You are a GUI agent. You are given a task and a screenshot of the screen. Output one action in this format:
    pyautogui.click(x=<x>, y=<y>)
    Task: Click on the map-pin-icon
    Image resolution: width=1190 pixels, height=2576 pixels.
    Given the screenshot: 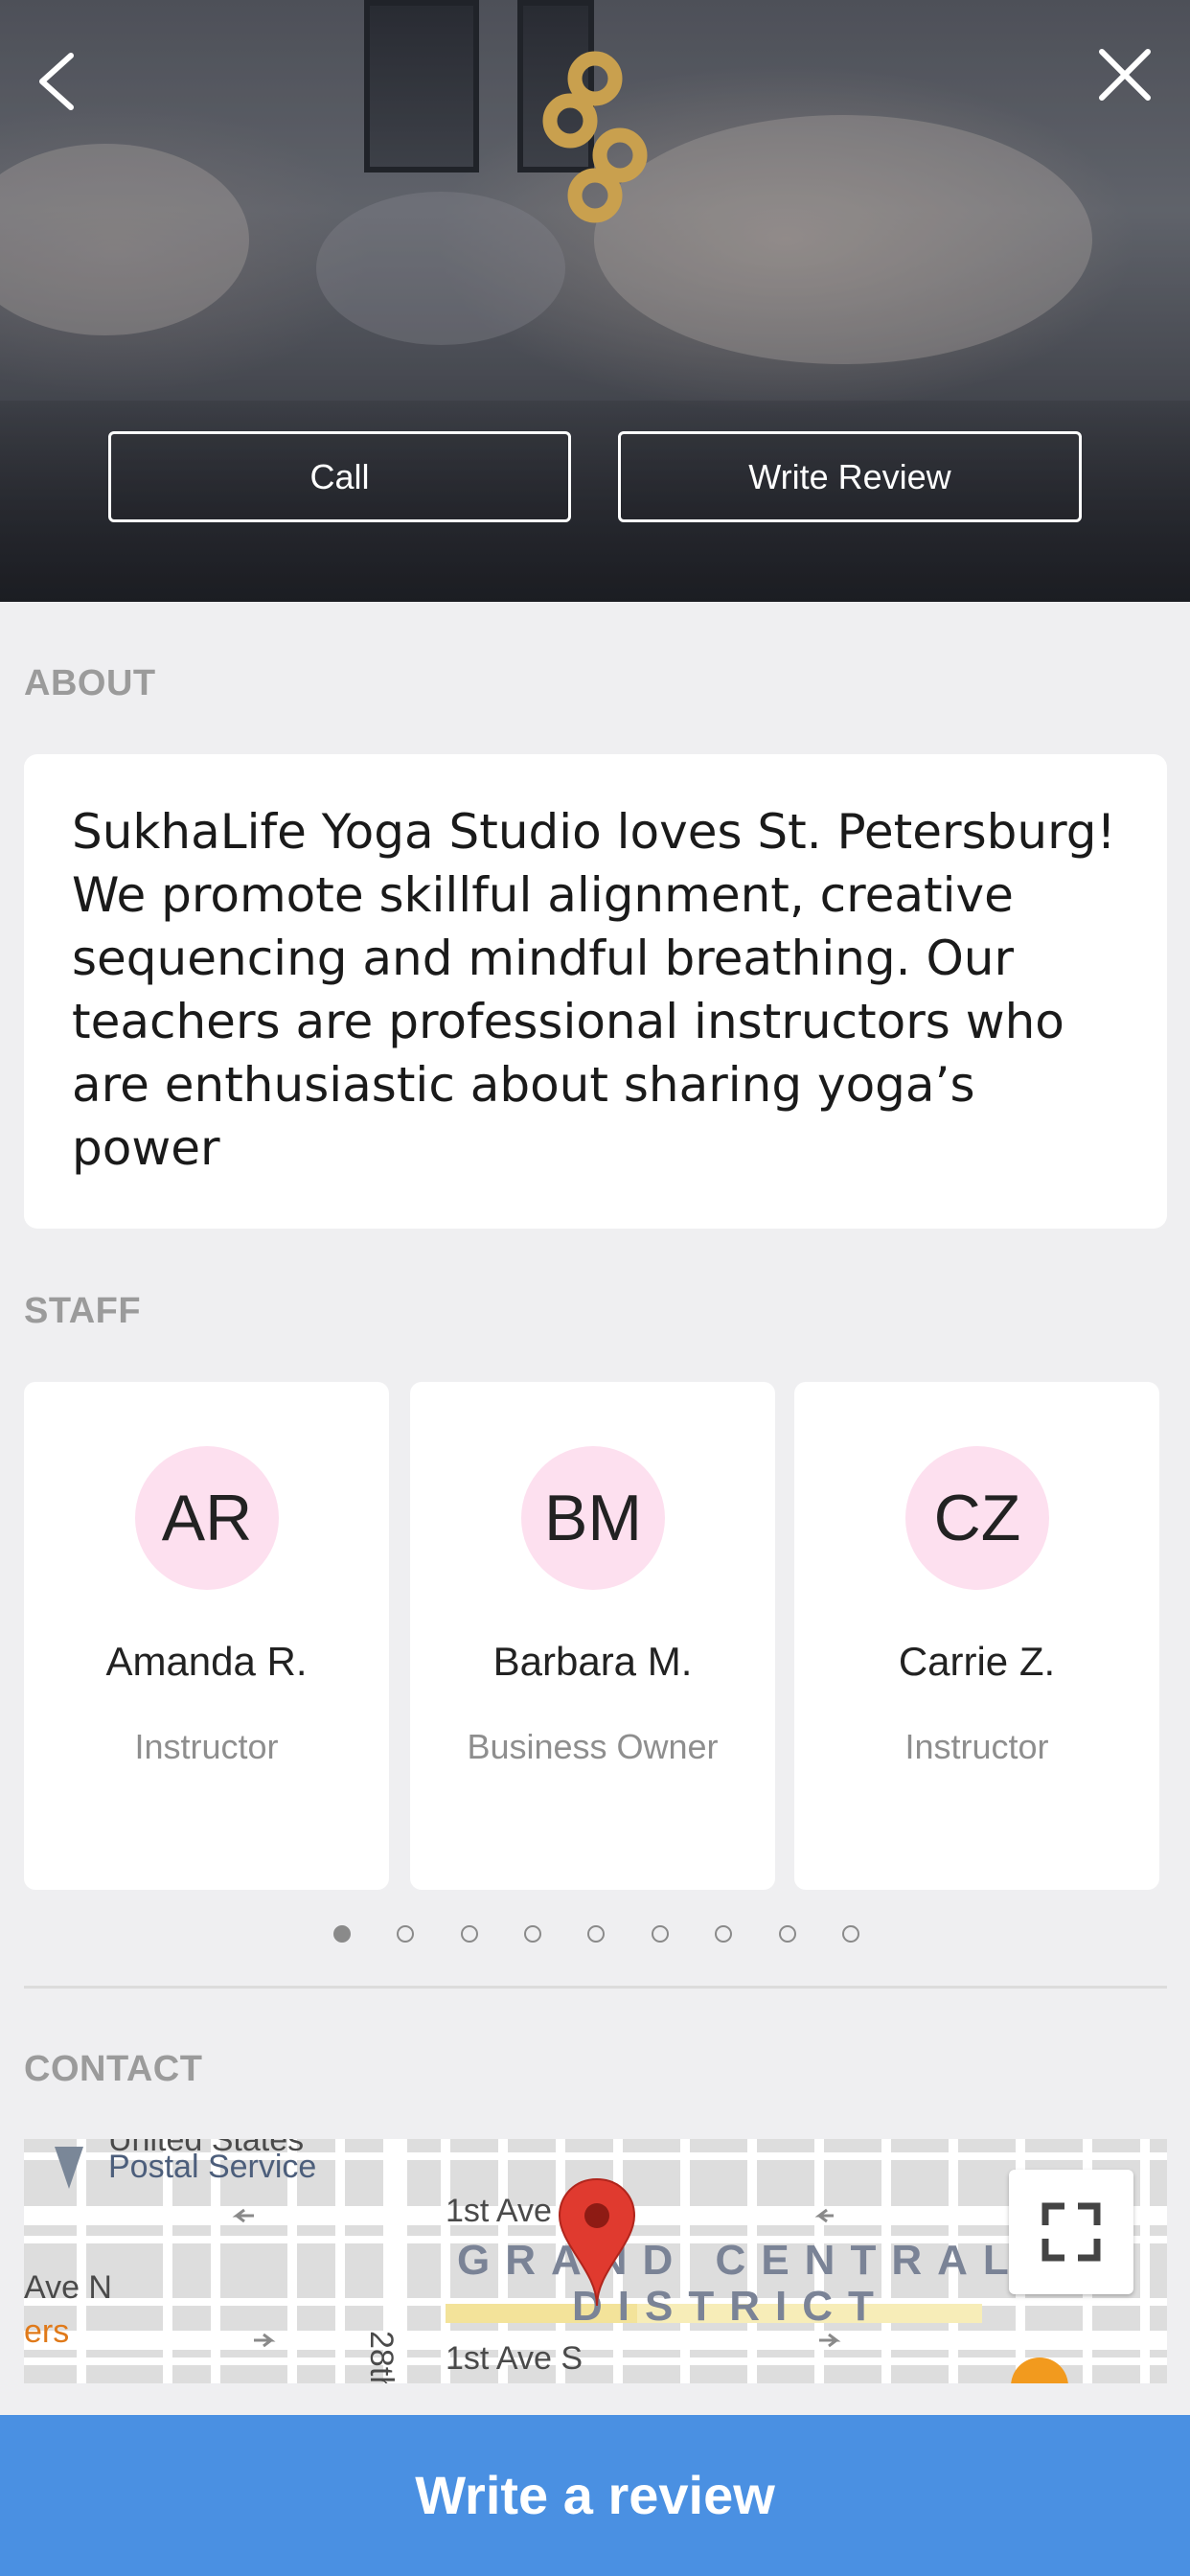 What is the action you would take?
    pyautogui.click(x=597, y=2242)
    